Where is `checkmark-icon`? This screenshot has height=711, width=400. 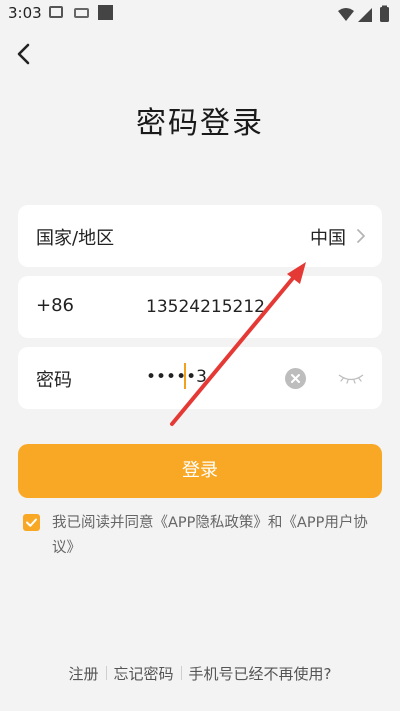 checkmark-icon is located at coordinates (31, 522).